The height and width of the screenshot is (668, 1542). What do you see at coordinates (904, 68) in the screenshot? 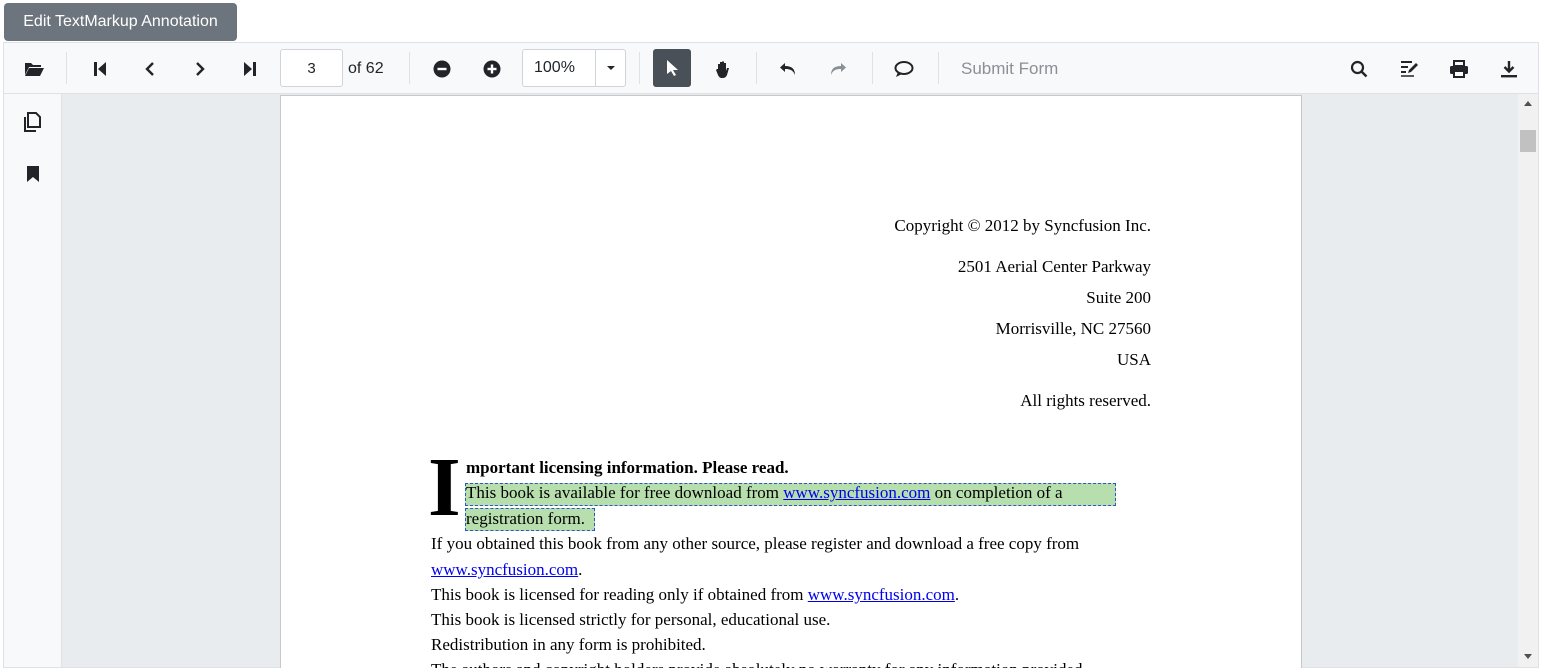
I see `comment-icon` at bounding box center [904, 68].